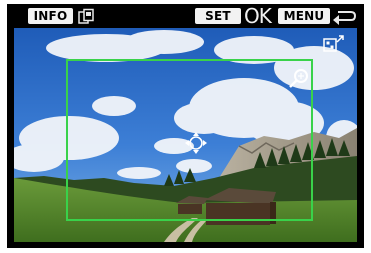  I want to click on top-bar: INFO SET OK MENU, so click(185, 16).